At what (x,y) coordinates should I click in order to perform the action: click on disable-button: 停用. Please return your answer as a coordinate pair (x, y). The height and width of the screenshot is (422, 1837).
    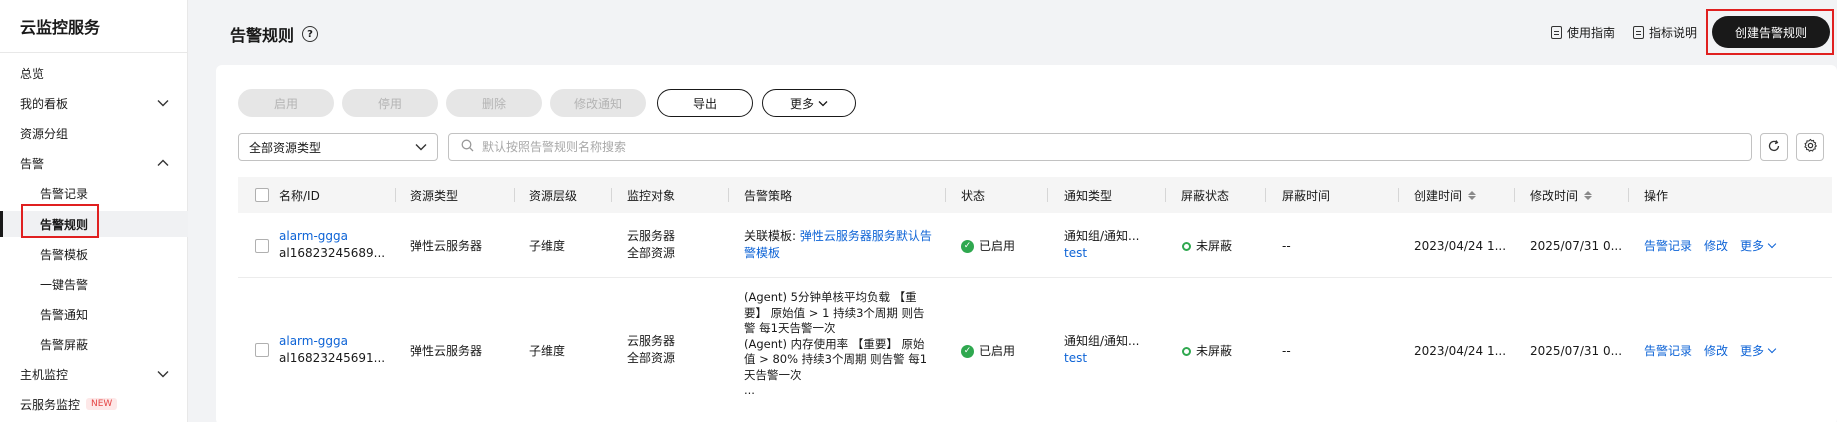
    Looking at the image, I should click on (390, 103).